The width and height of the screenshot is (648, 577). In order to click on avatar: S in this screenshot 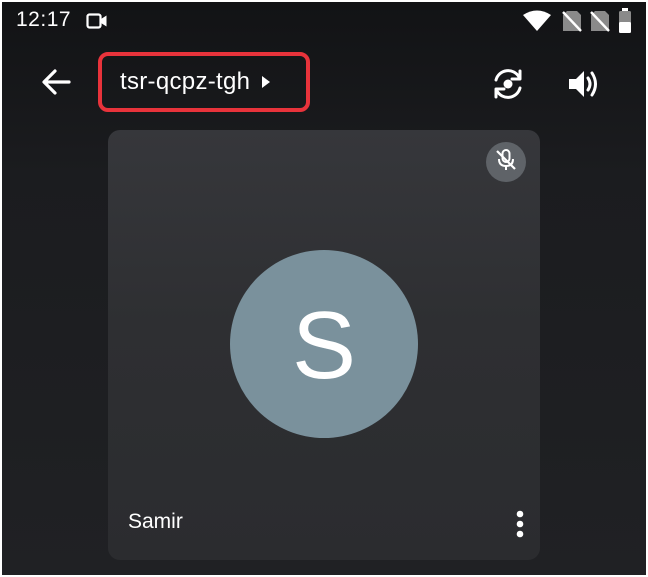, I will do `click(324, 344)`.